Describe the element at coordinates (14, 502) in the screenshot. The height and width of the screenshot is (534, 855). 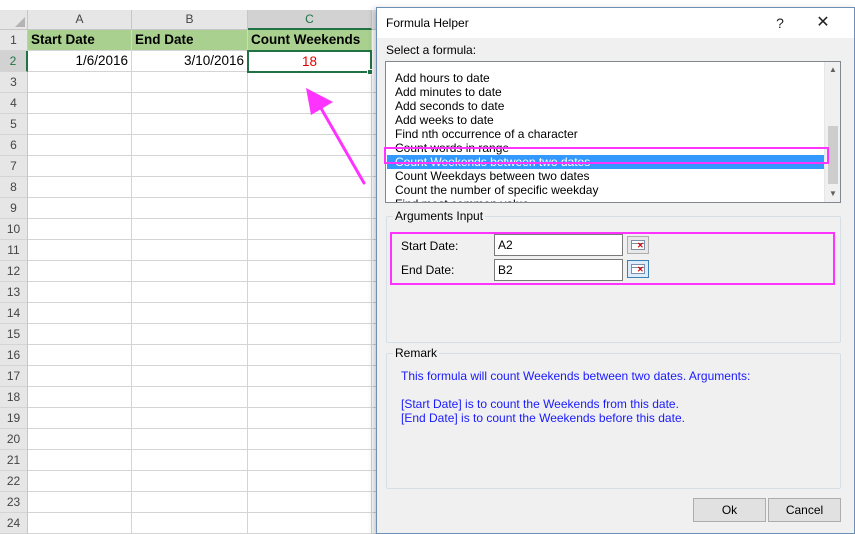
I see `row-header-23: 23` at that location.